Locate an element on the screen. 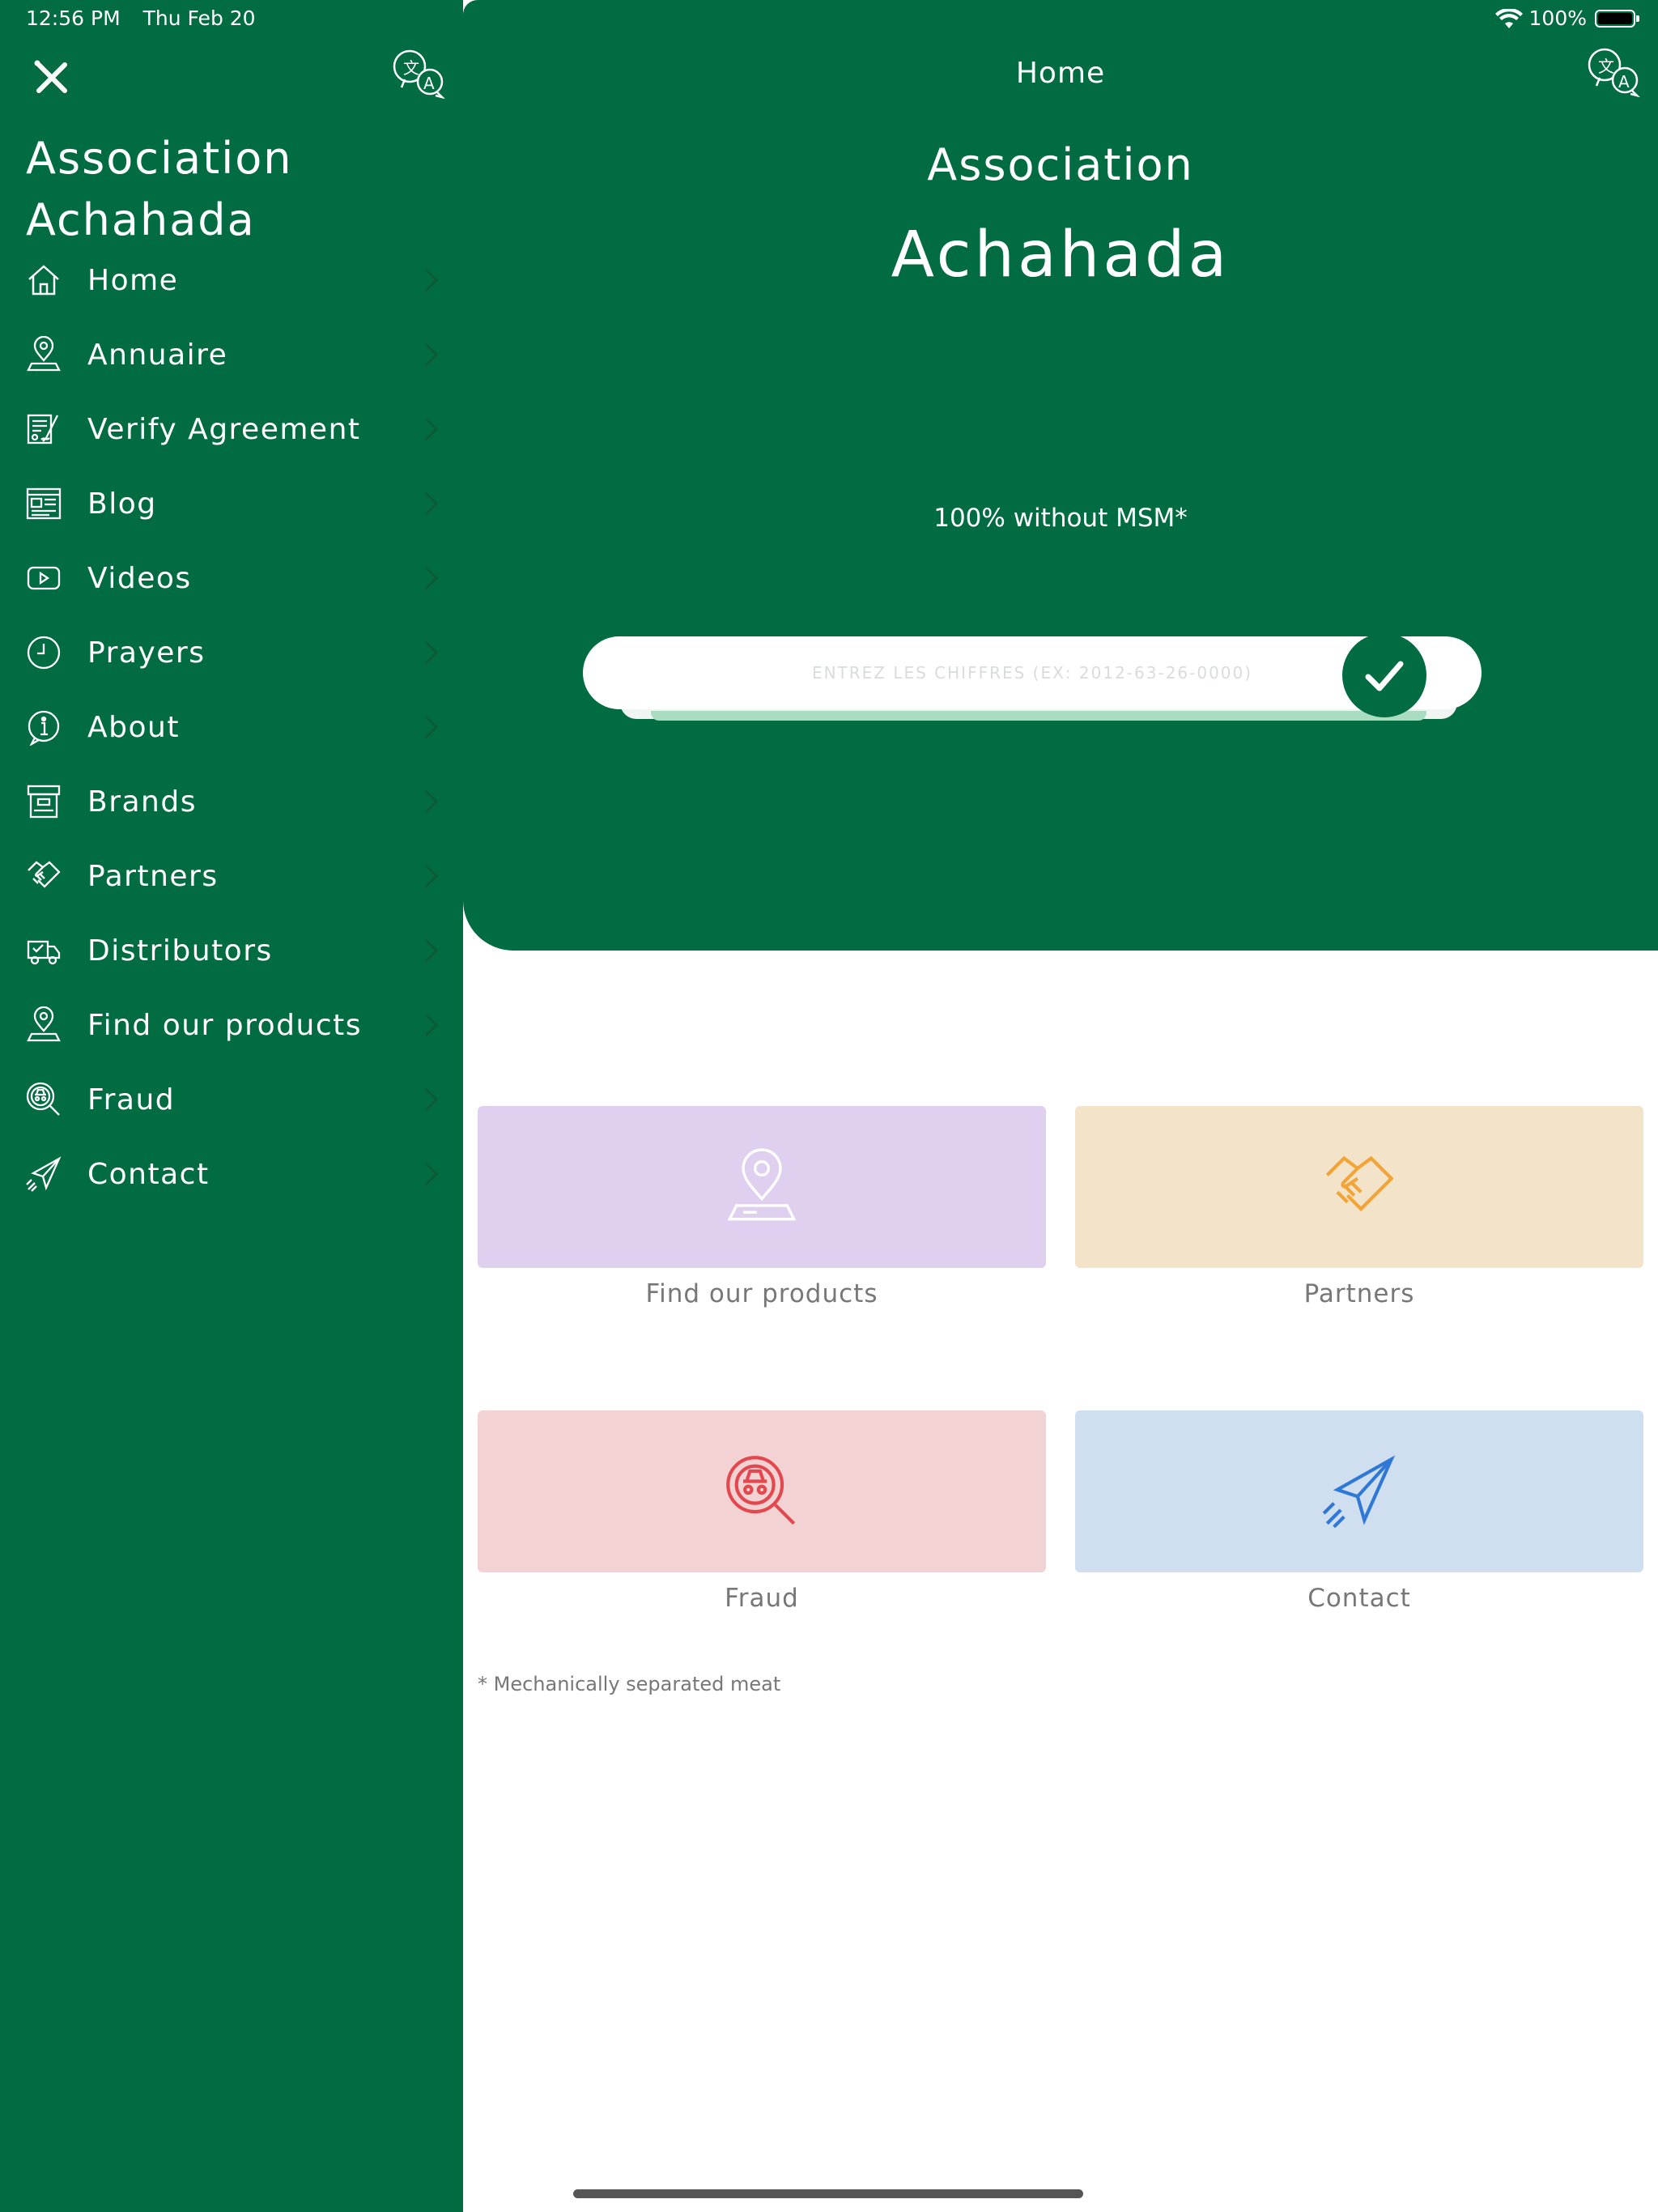  sidebar-item-label: Prayers is located at coordinates (146, 653).